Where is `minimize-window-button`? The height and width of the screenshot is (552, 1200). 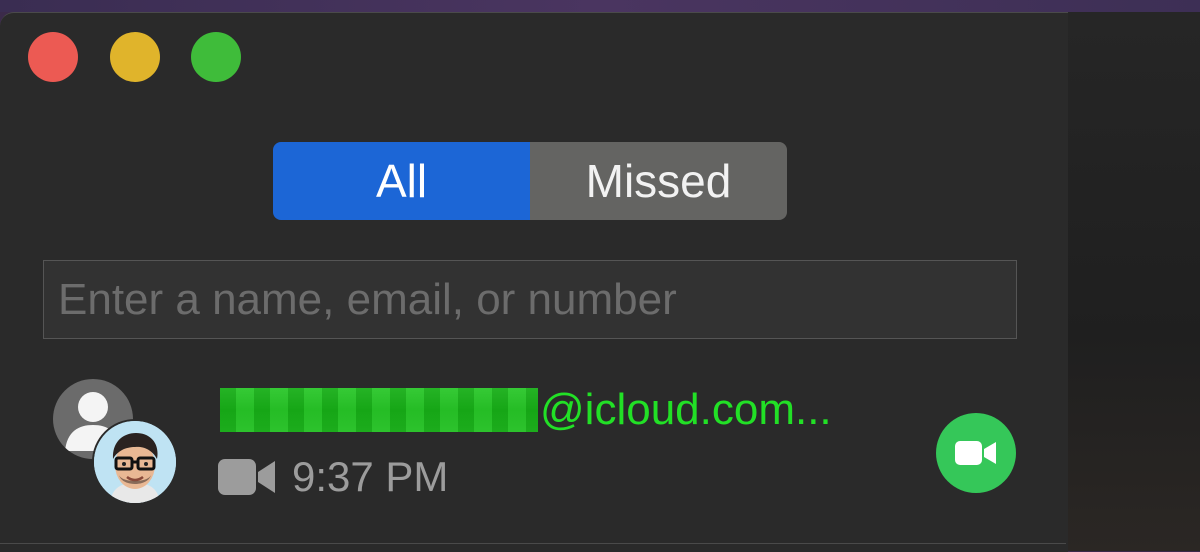 minimize-window-button is located at coordinates (135, 57).